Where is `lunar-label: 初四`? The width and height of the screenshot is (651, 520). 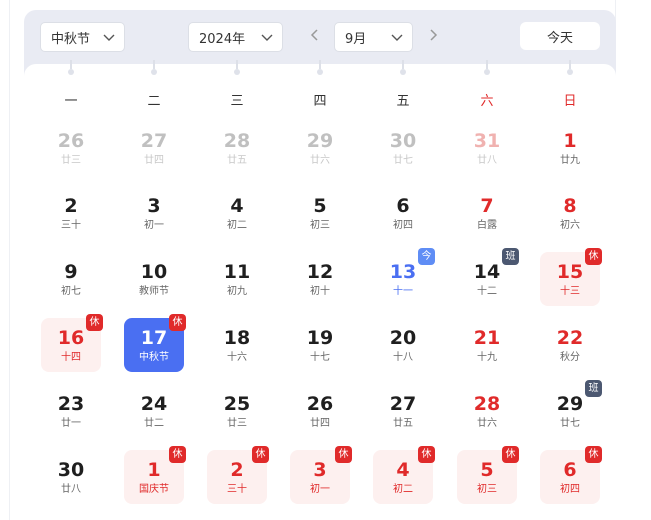 lunar-label: 初四 is located at coordinates (570, 489).